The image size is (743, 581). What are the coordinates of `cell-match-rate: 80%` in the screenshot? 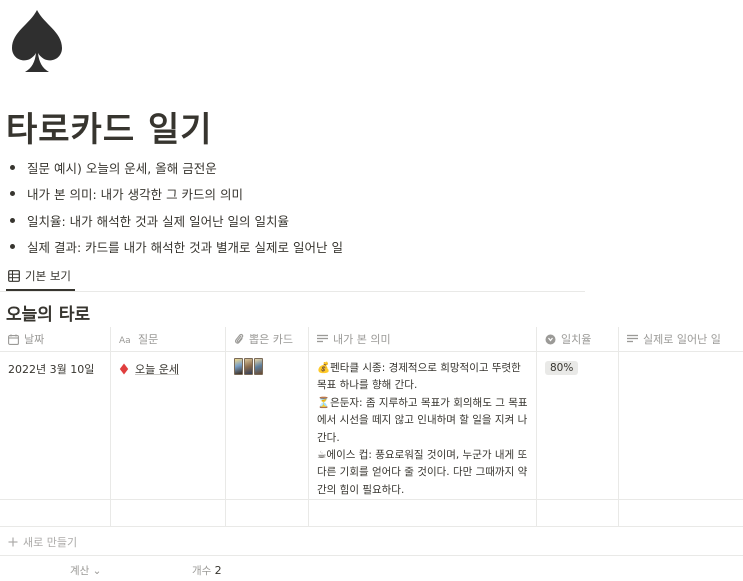 It's located at (578, 425).